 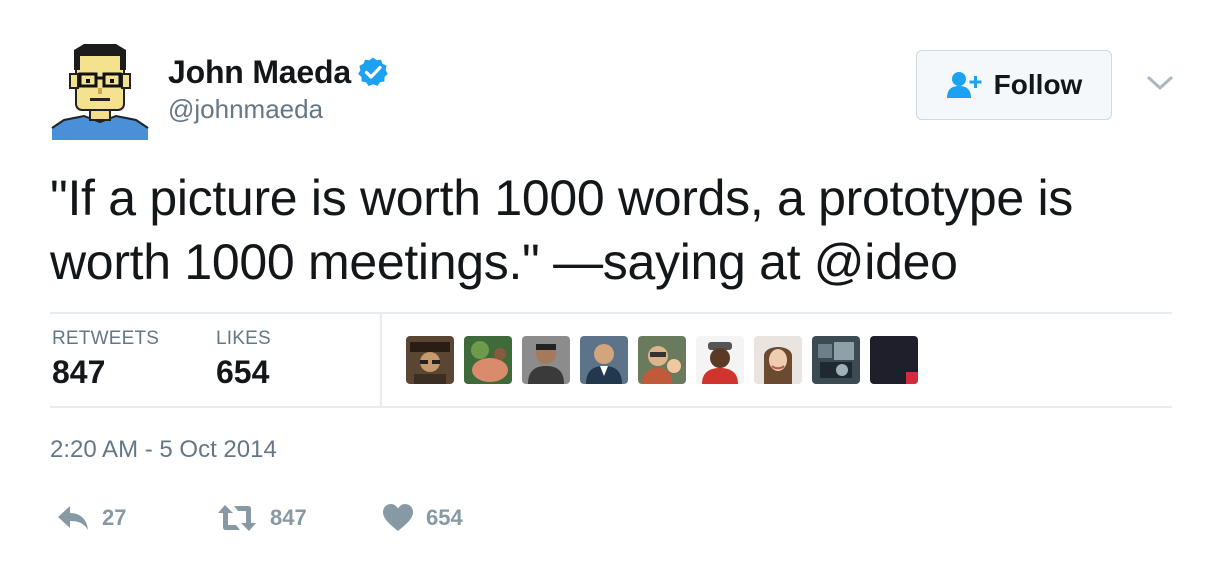 I want to click on retweet-count: 847, so click(x=288, y=517).